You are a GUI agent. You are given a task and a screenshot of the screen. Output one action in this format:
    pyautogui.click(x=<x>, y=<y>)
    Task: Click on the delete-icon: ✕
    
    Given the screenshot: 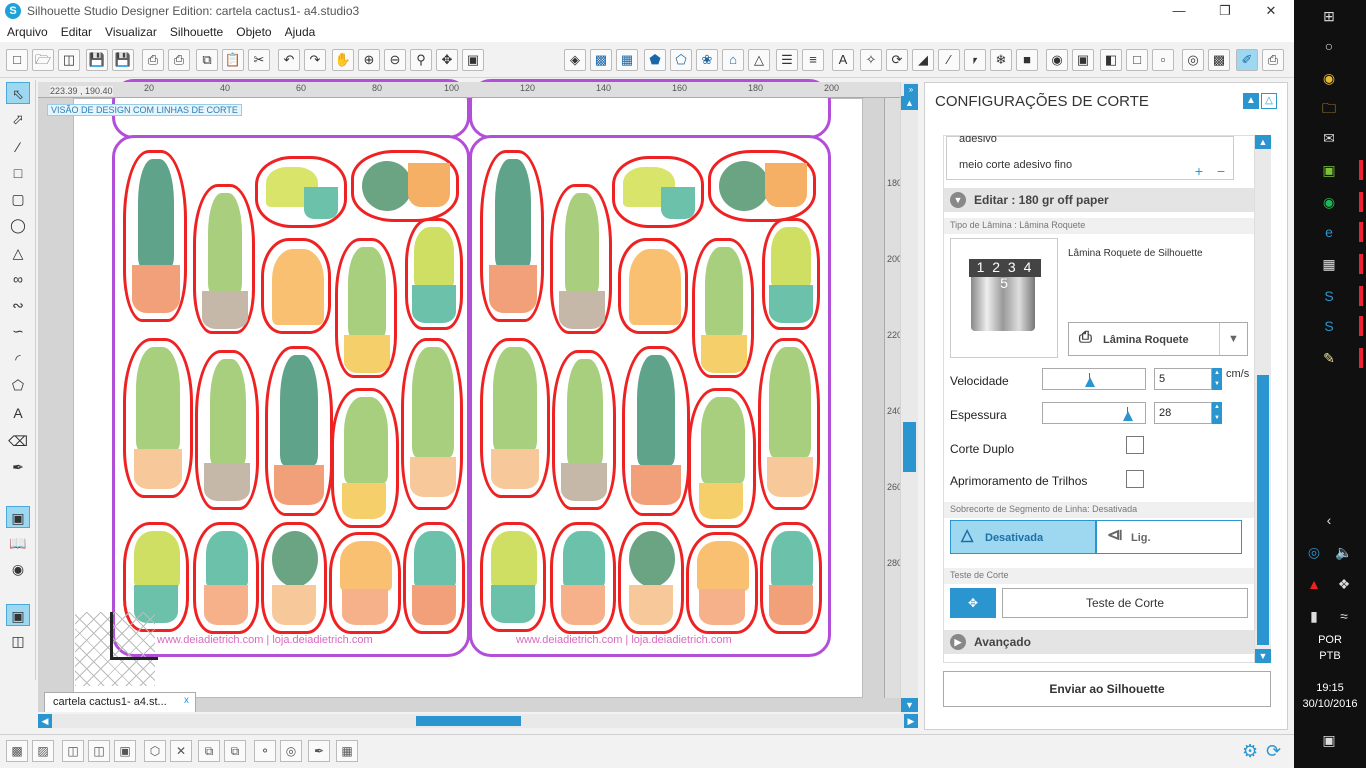 What is the action you would take?
    pyautogui.click(x=181, y=751)
    